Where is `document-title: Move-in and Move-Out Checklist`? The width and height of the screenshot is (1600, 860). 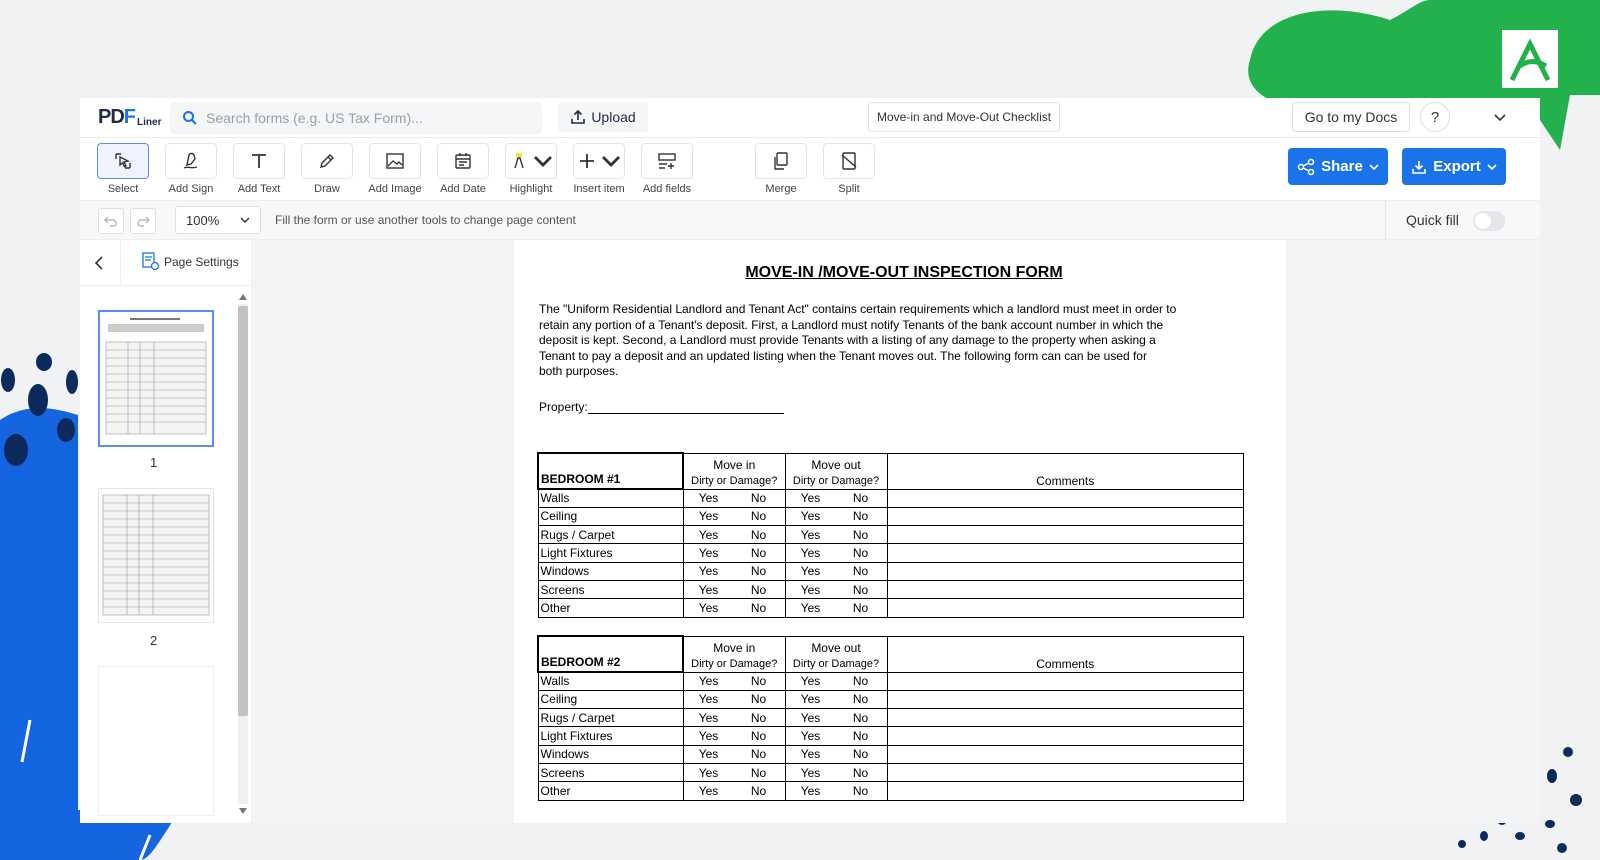 document-title: Move-in and Move-Out Checklist is located at coordinates (964, 117).